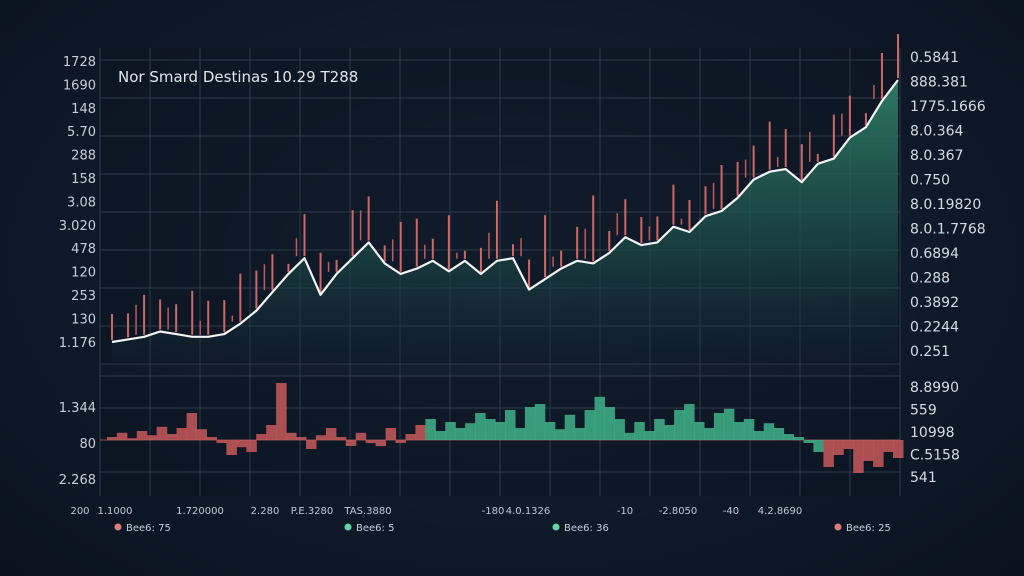 The height and width of the screenshot is (576, 1024). What do you see at coordinates (83, 296) in the screenshot?
I see `left-axis-label: 253` at bounding box center [83, 296].